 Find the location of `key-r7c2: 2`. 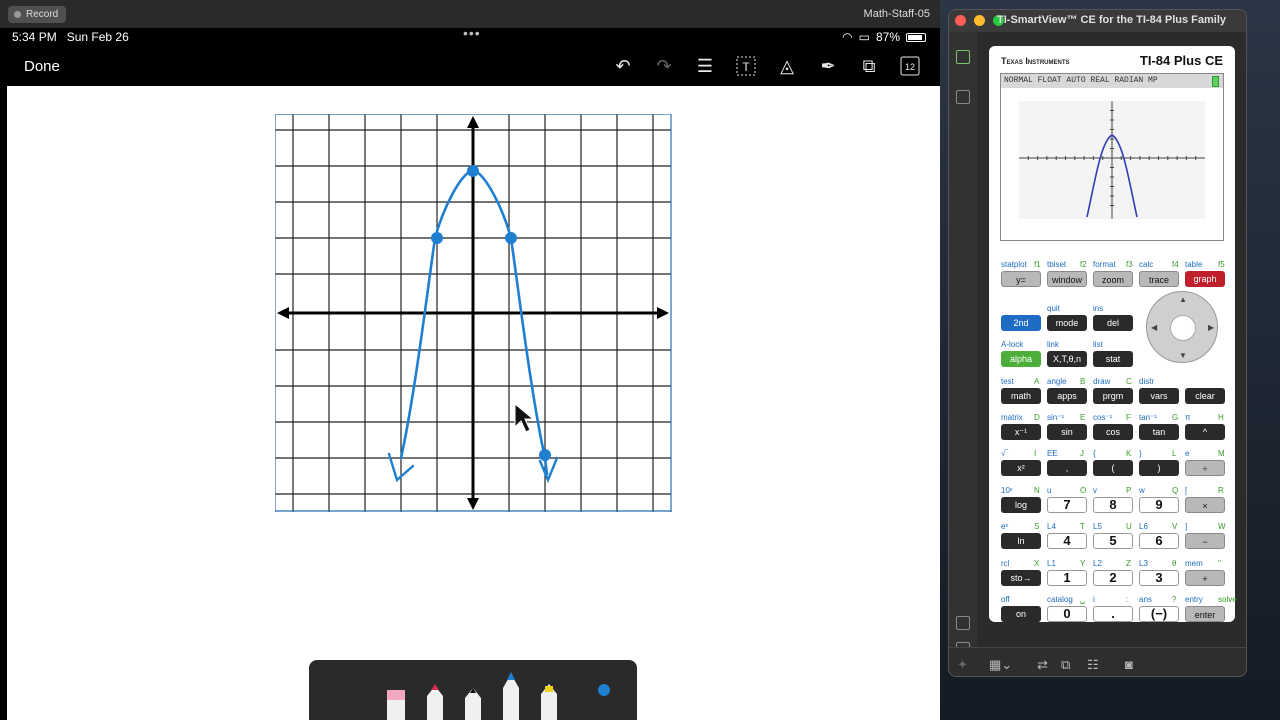

key-r7c2: 2 is located at coordinates (1113, 578).